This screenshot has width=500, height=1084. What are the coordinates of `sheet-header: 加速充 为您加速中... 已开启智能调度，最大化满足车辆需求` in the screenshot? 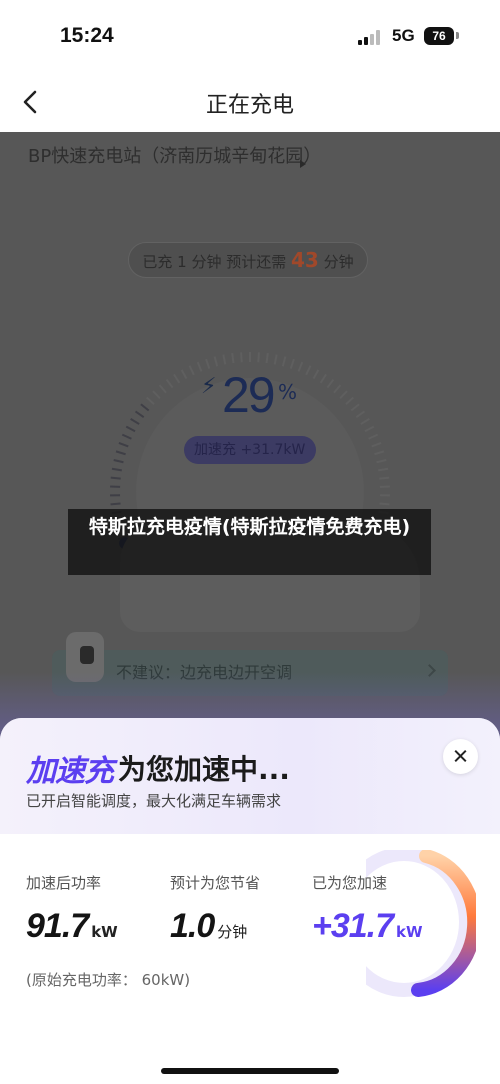 It's located at (250, 776).